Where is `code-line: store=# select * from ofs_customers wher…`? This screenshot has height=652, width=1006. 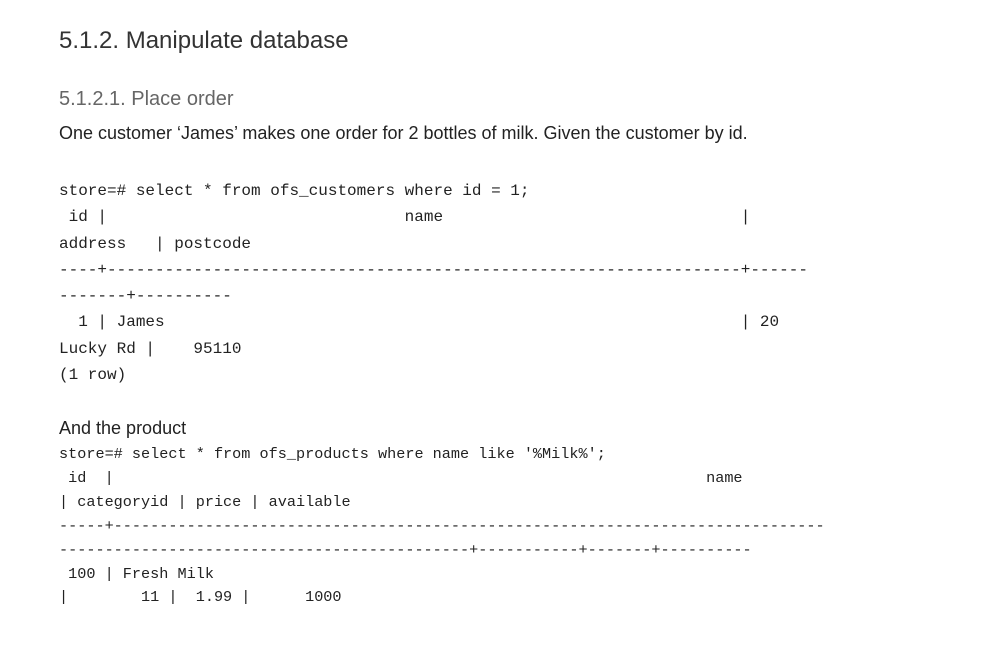 code-line: store=# select * from ofs_customers wher… is located at coordinates (294, 191).